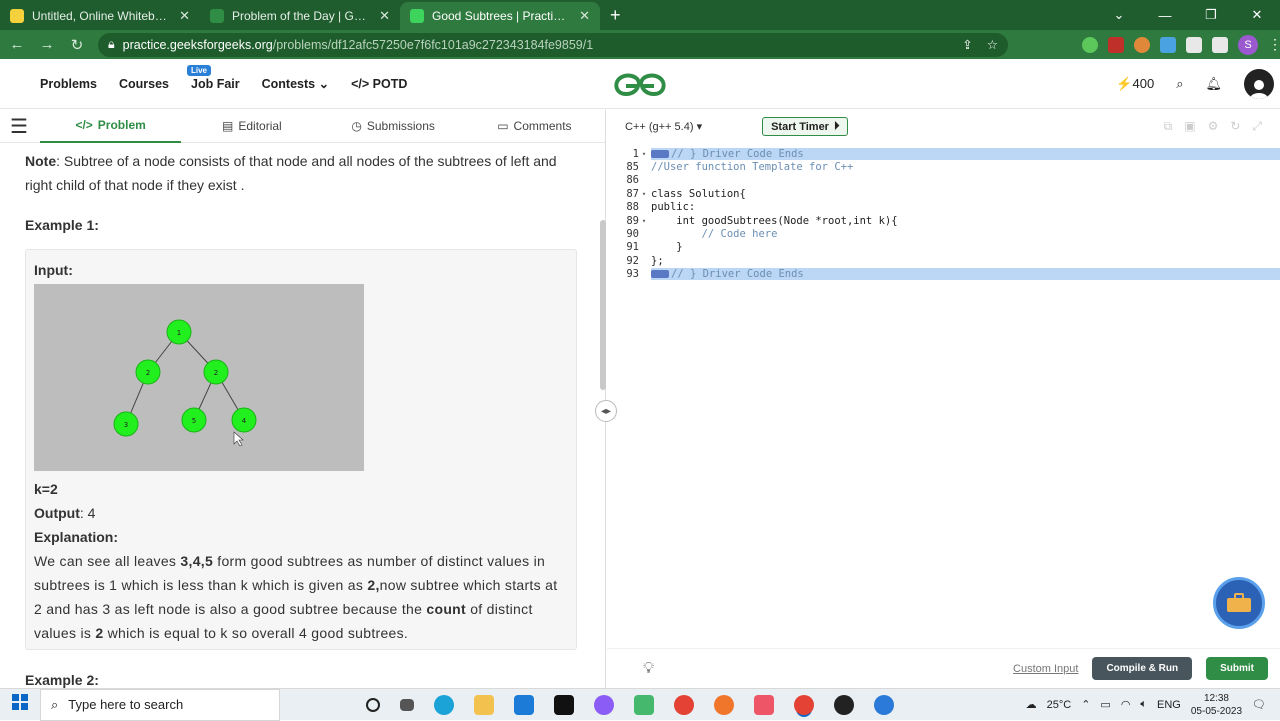 Image resolution: width=1280 pixels, height=721 pixels. Describe the element at coordinates (1257, 15) in the screenshot. I see `close-window-icon: ✕` at that location.